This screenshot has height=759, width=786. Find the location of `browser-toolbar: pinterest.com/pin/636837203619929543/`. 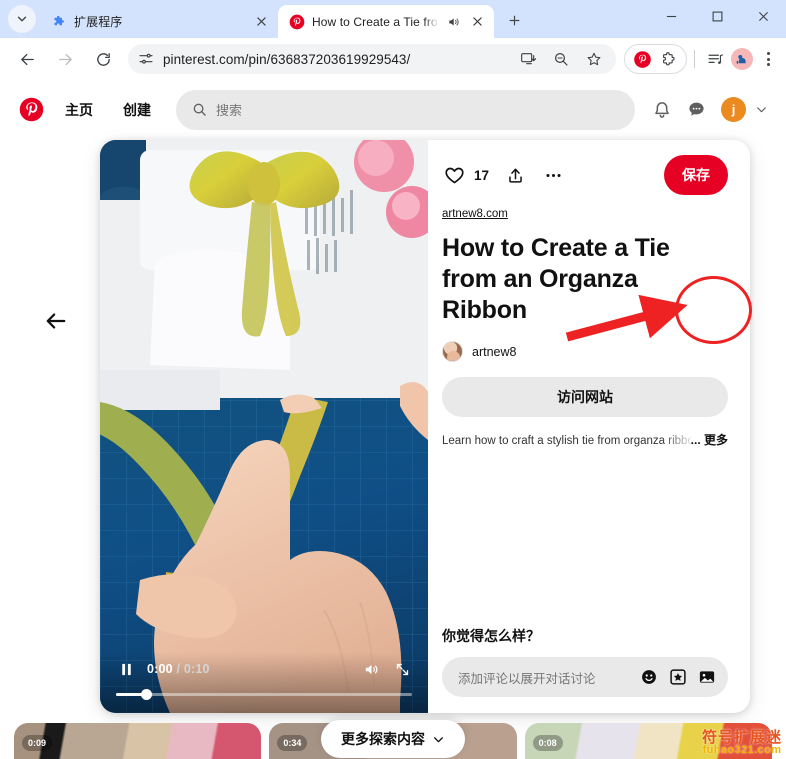

browser-toolbar: pinterest.com/pin/636837203619929543/ is located at coordinates (393, 59).